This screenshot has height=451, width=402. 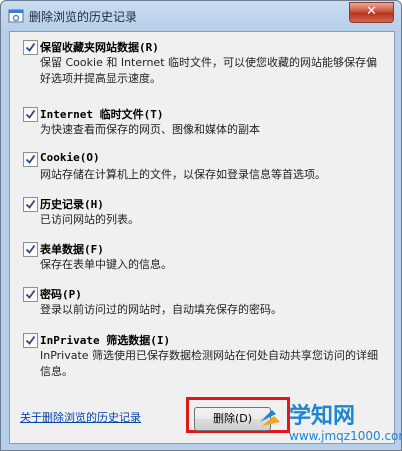 I want to click on option-description: 已访问网站的列表。, so click(x=89, y=219).